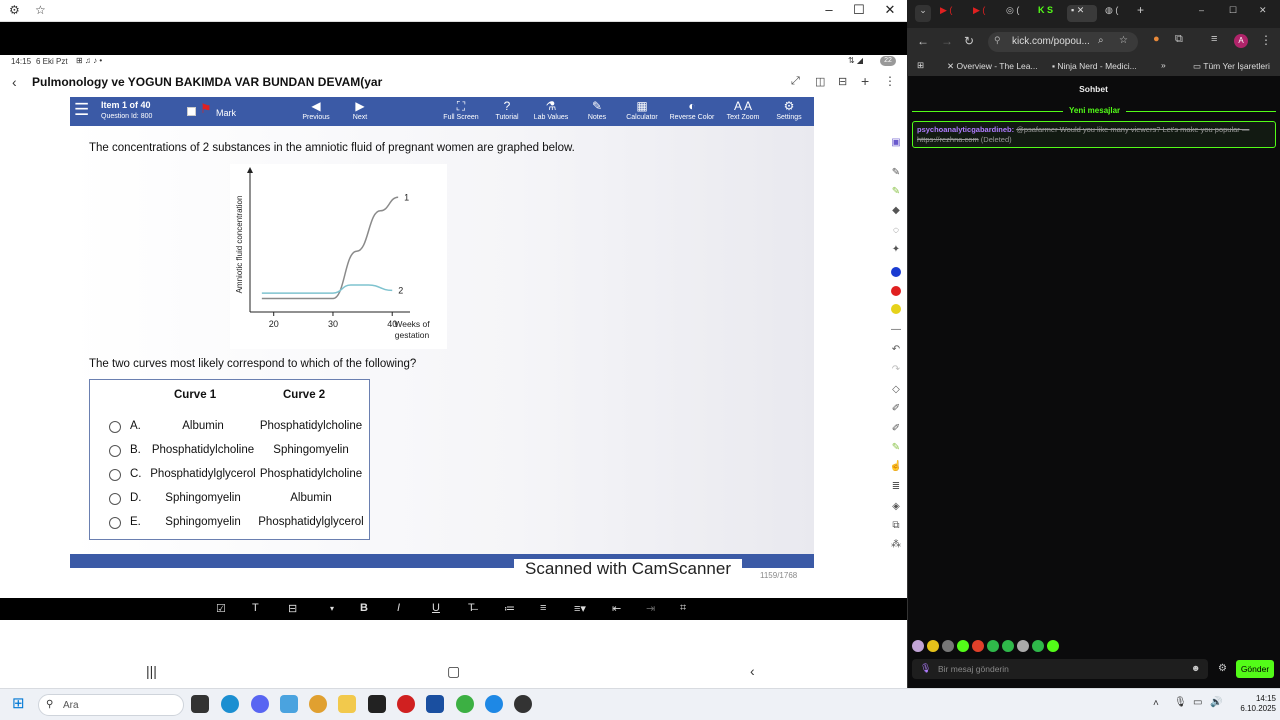 The image size is (1280, 720). Describe the element at coordinates (1180, 702) in the screenshot. I see `microphone-tray-icon: 🎙` at that location.